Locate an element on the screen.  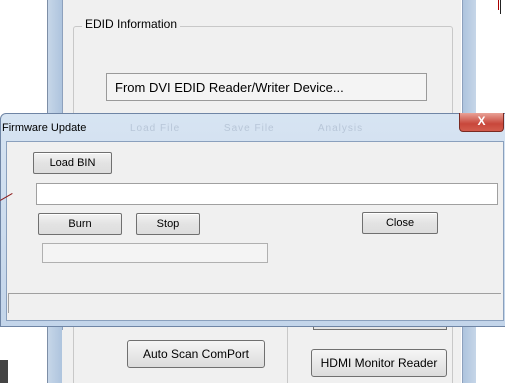
load-bin-button: Load BIN is located at coordinates (72, 163).